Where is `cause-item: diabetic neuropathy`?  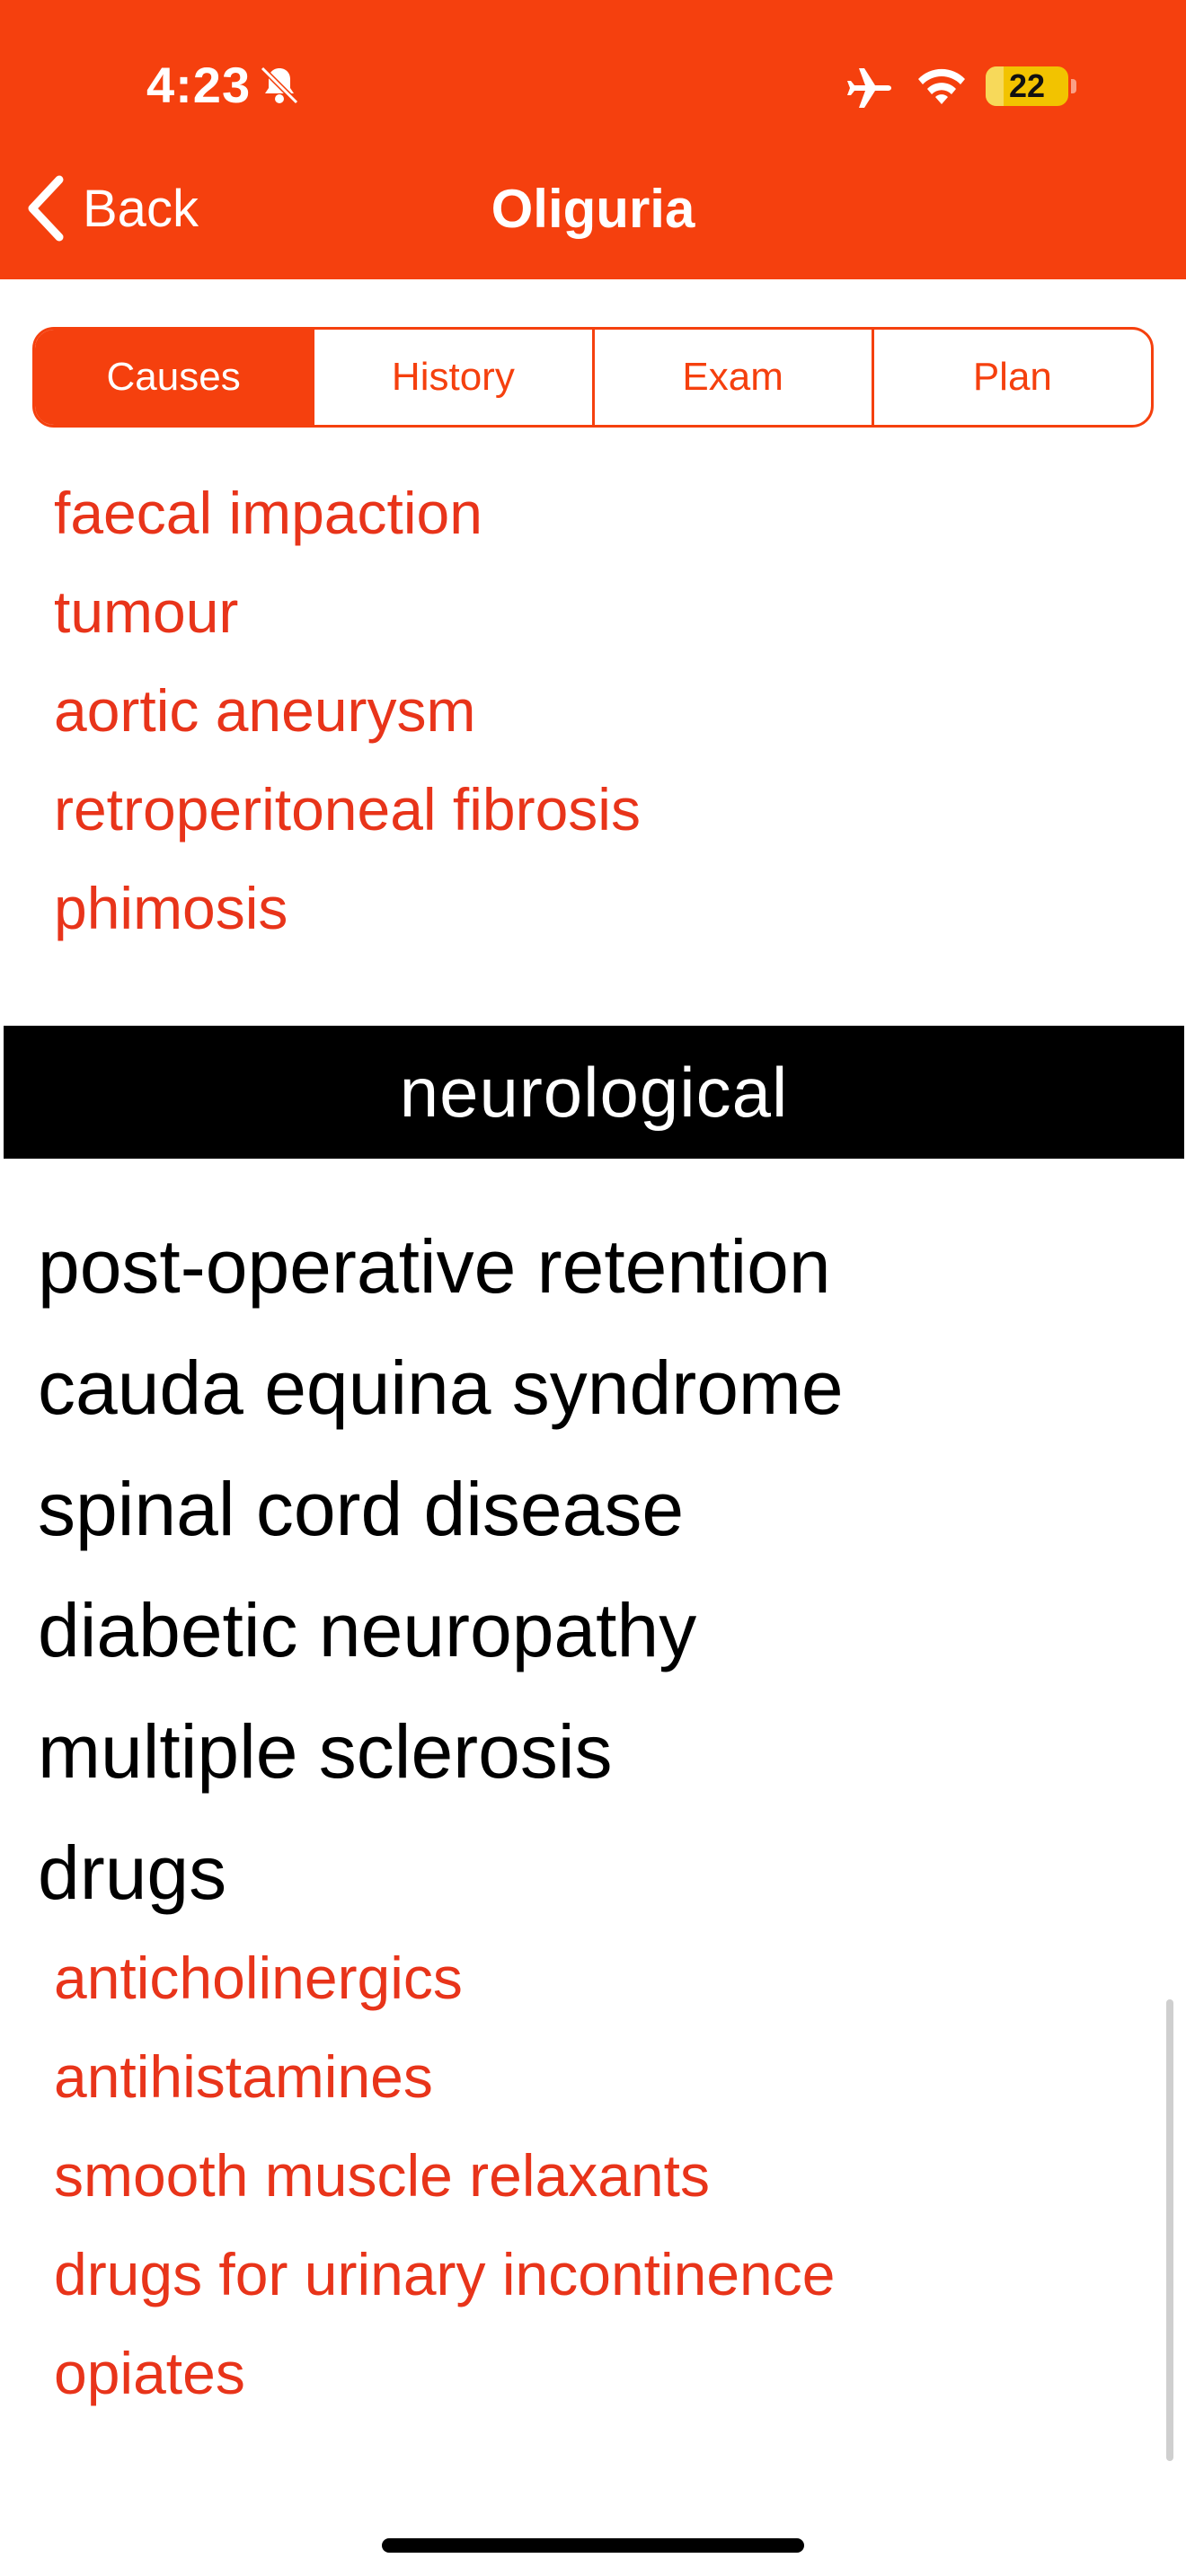
cause-item: diabetic neuropathy is located at coordinates (367, 1630).